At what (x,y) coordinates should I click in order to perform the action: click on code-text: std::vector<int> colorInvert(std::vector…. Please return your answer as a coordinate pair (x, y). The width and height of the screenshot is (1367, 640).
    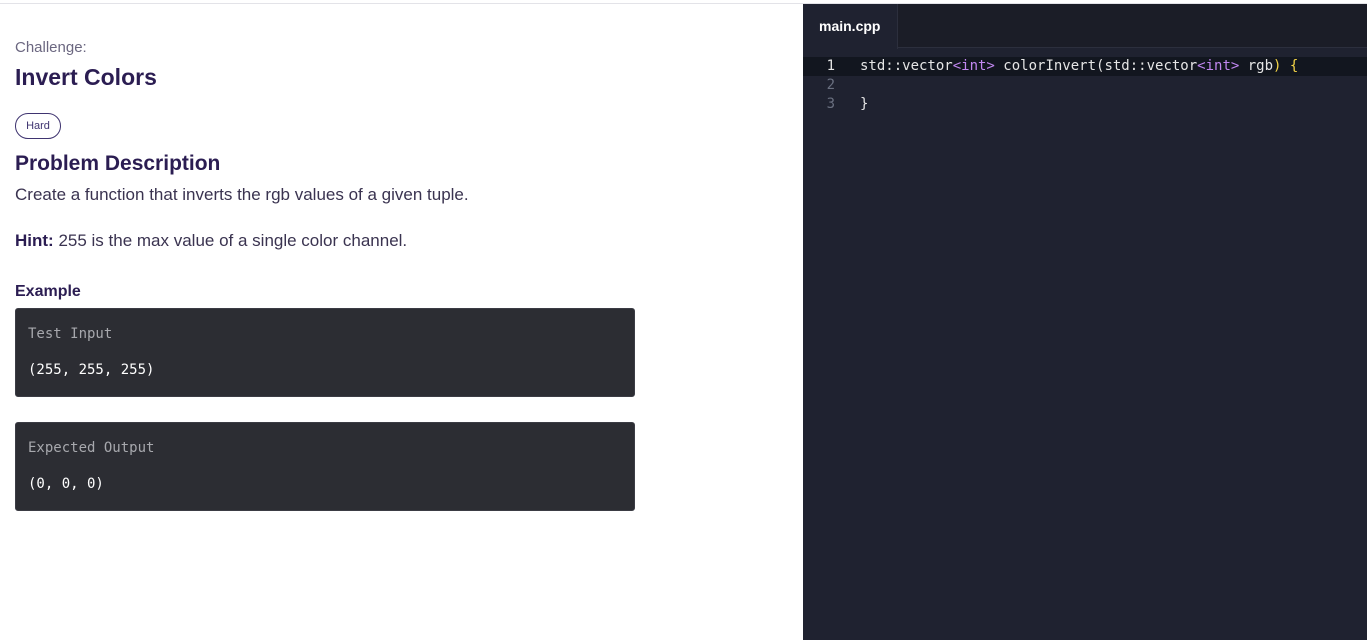
    Looking at the image, I should click on (1079, 66).